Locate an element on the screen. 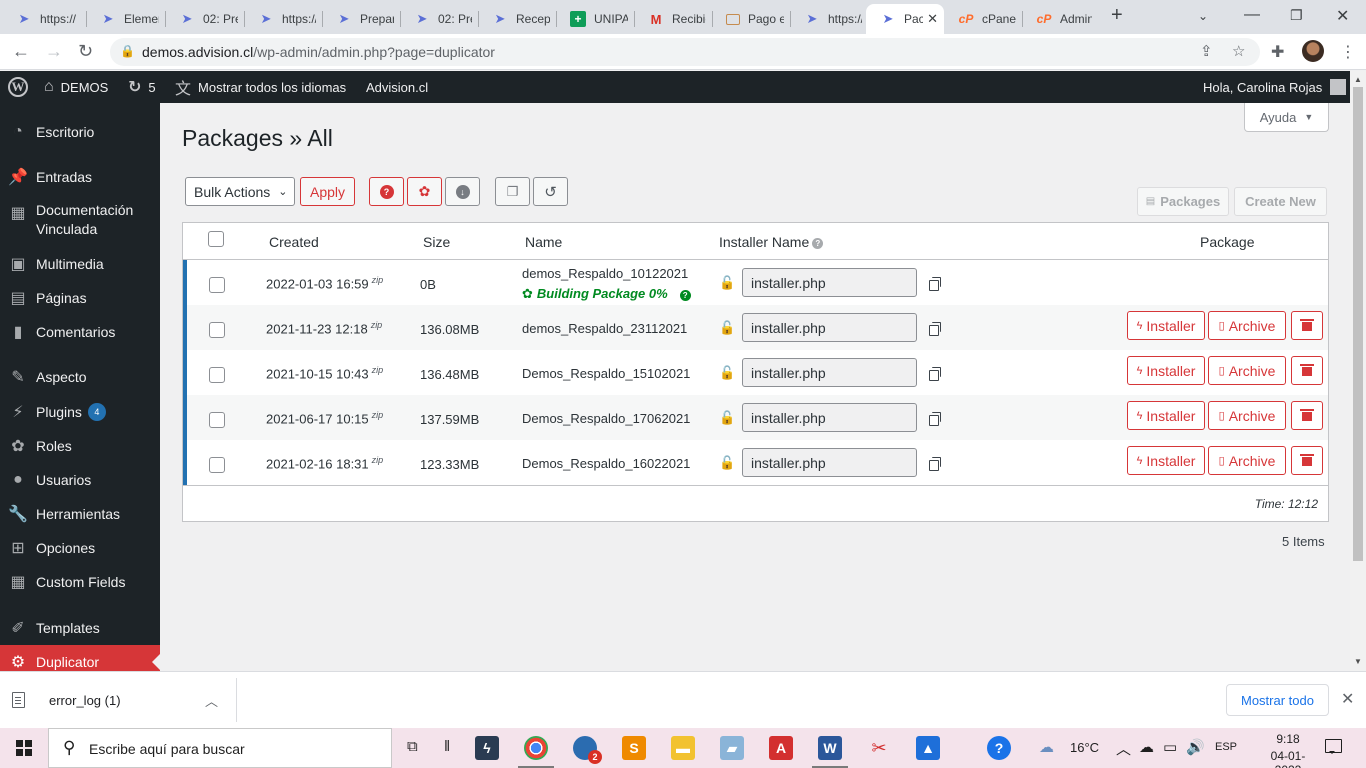  help-app-icon: ? is located at coordinates (999, 748).